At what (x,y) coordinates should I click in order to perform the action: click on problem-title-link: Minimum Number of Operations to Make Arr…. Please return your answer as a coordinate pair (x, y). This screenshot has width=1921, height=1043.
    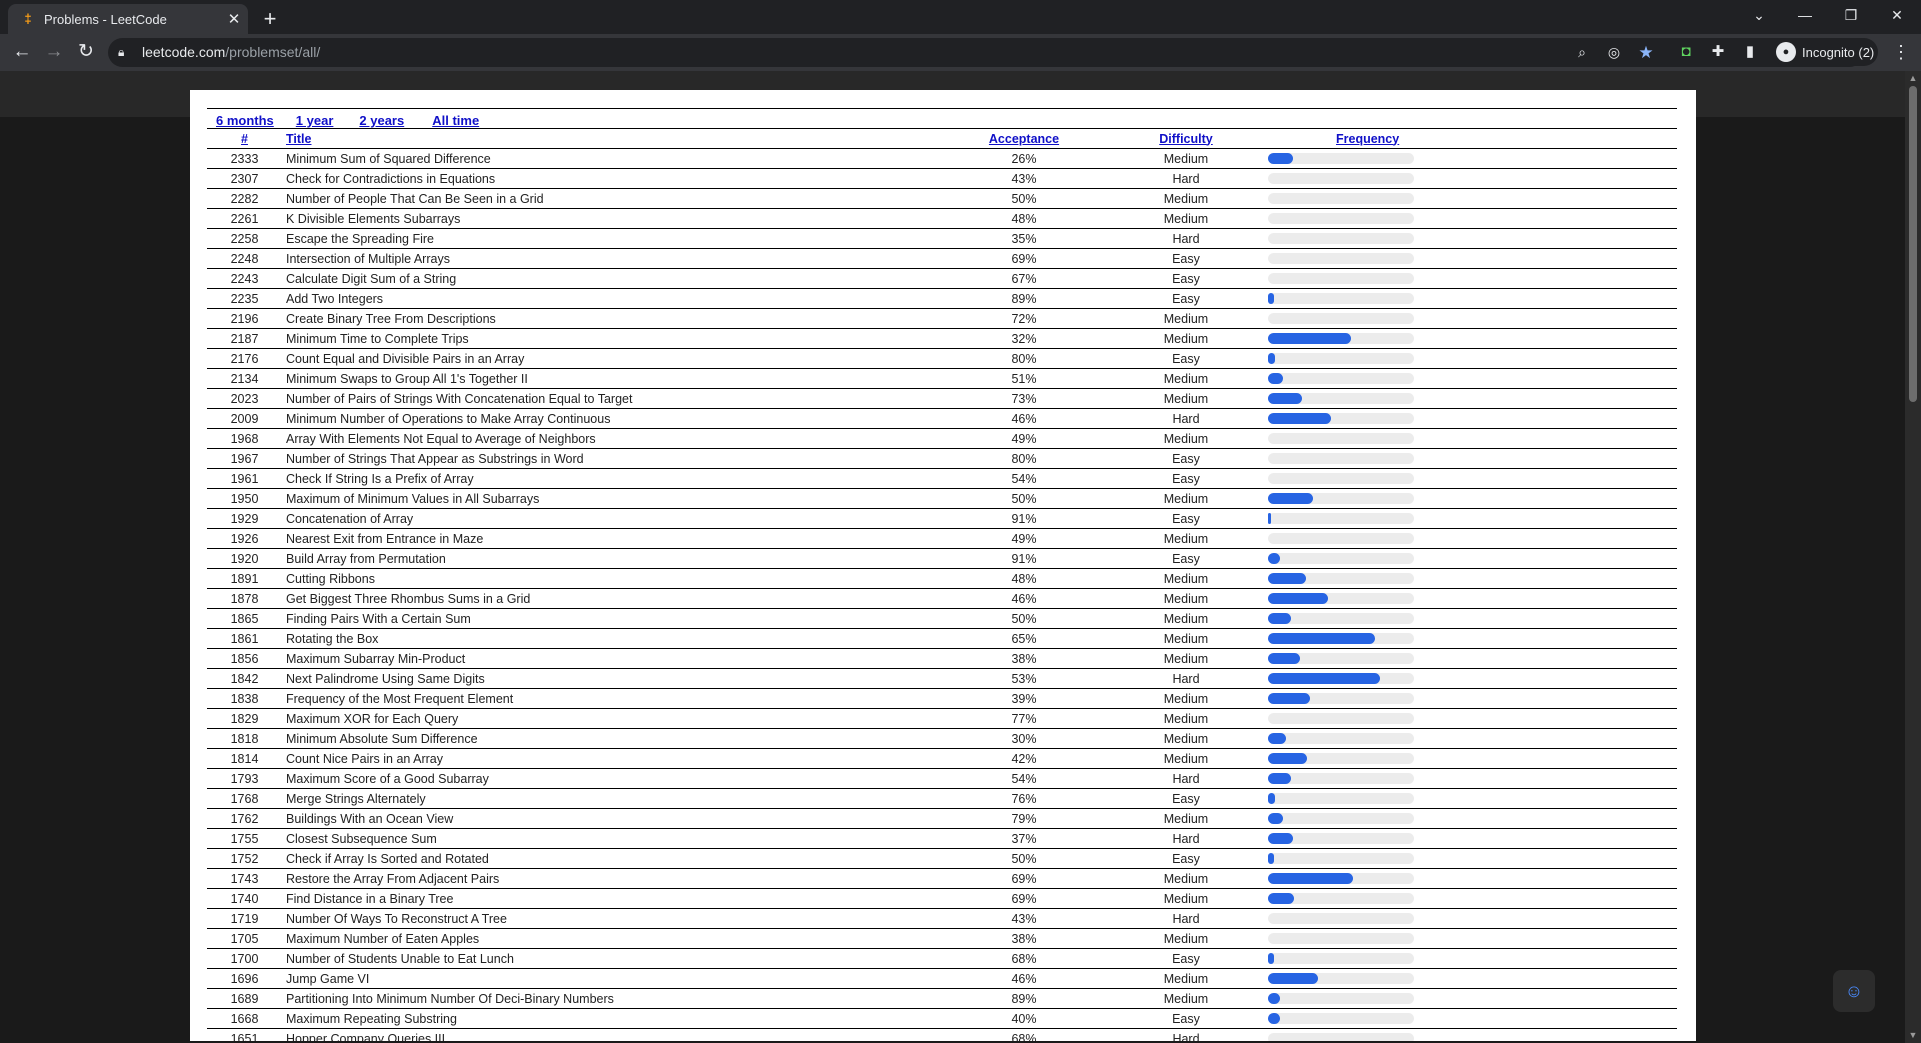
    Looking at the image, I should click on (612, 418).